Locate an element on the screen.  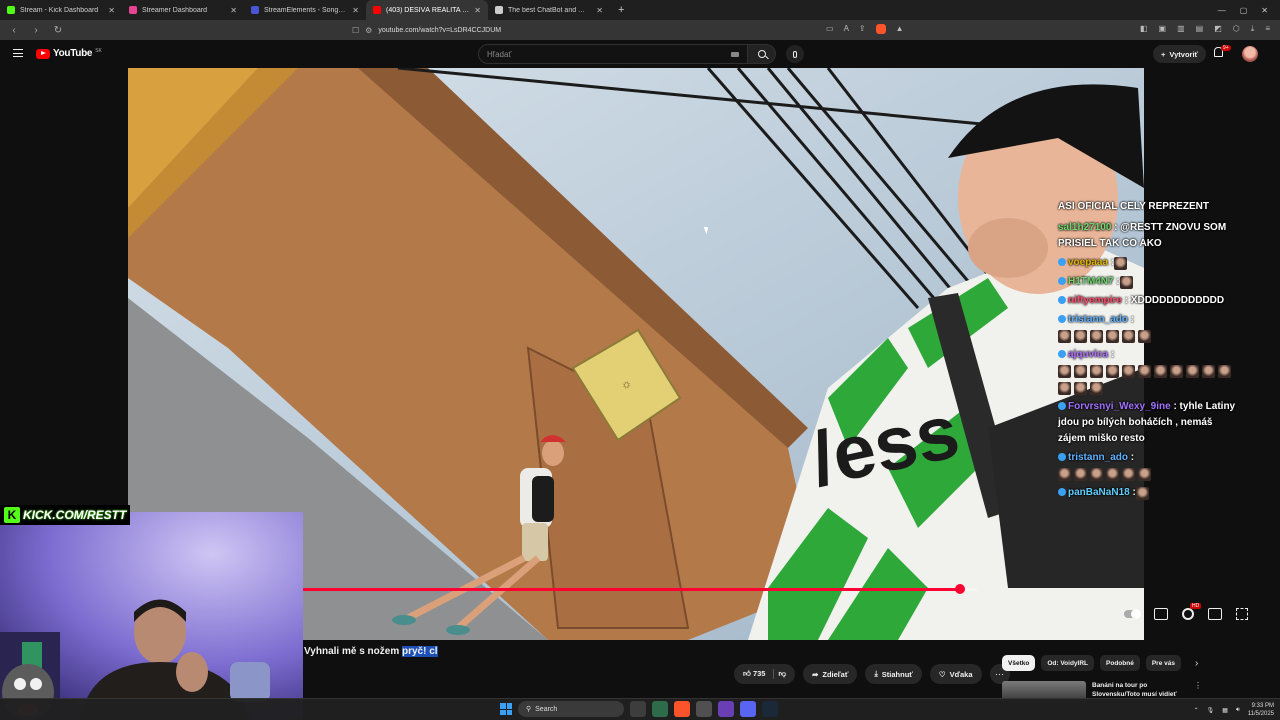
steam-app-icon is located at coordinates (770, 709).